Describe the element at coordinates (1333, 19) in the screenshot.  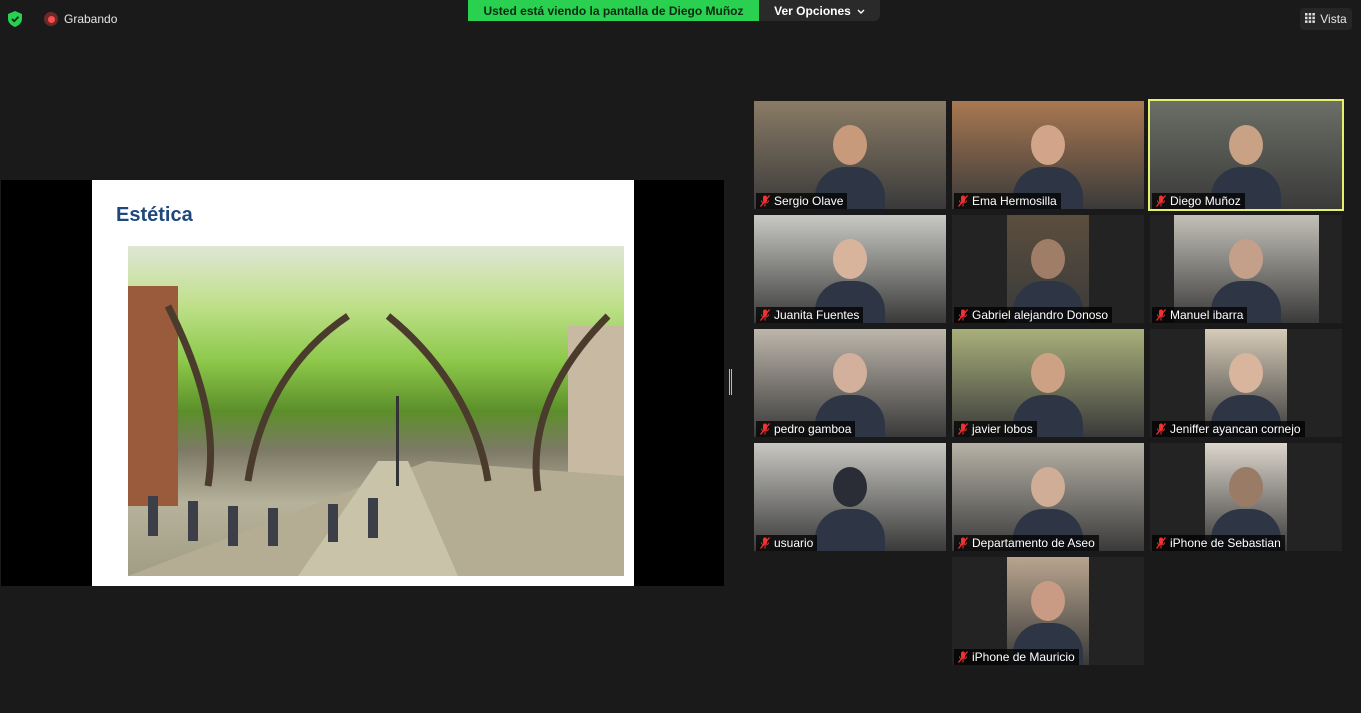
I see `view-label: Vista` at that location.